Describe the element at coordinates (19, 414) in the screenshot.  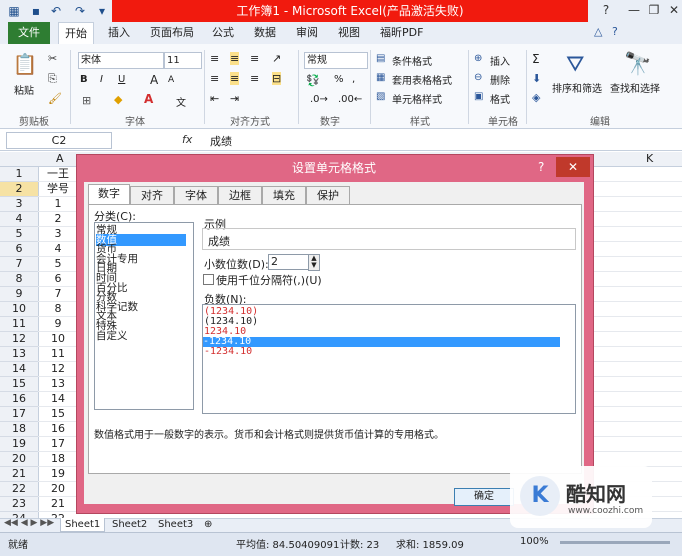
I see `row-header: 17` at that location.